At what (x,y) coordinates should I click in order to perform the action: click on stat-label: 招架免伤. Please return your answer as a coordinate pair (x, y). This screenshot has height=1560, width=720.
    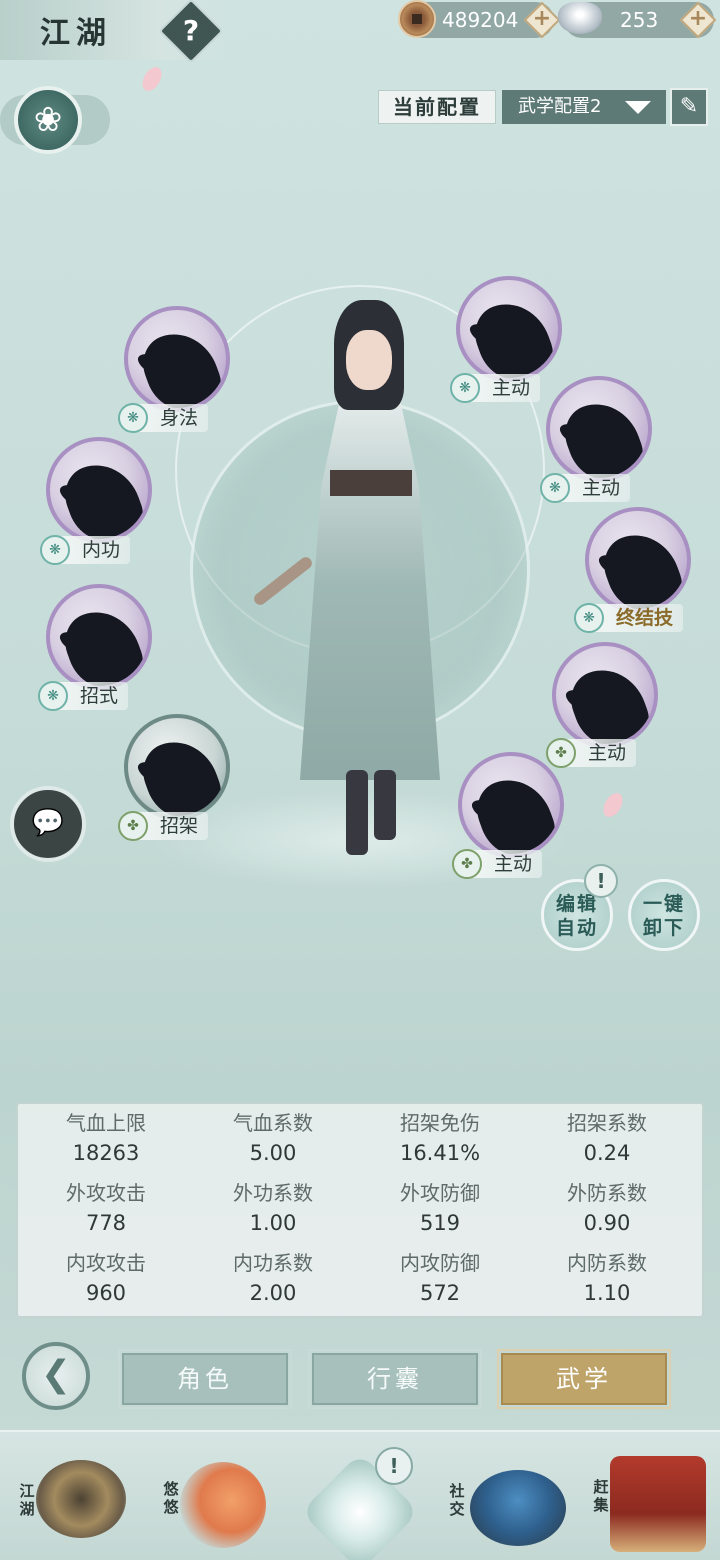
    Looking at the image, I should click on (440, 1123).